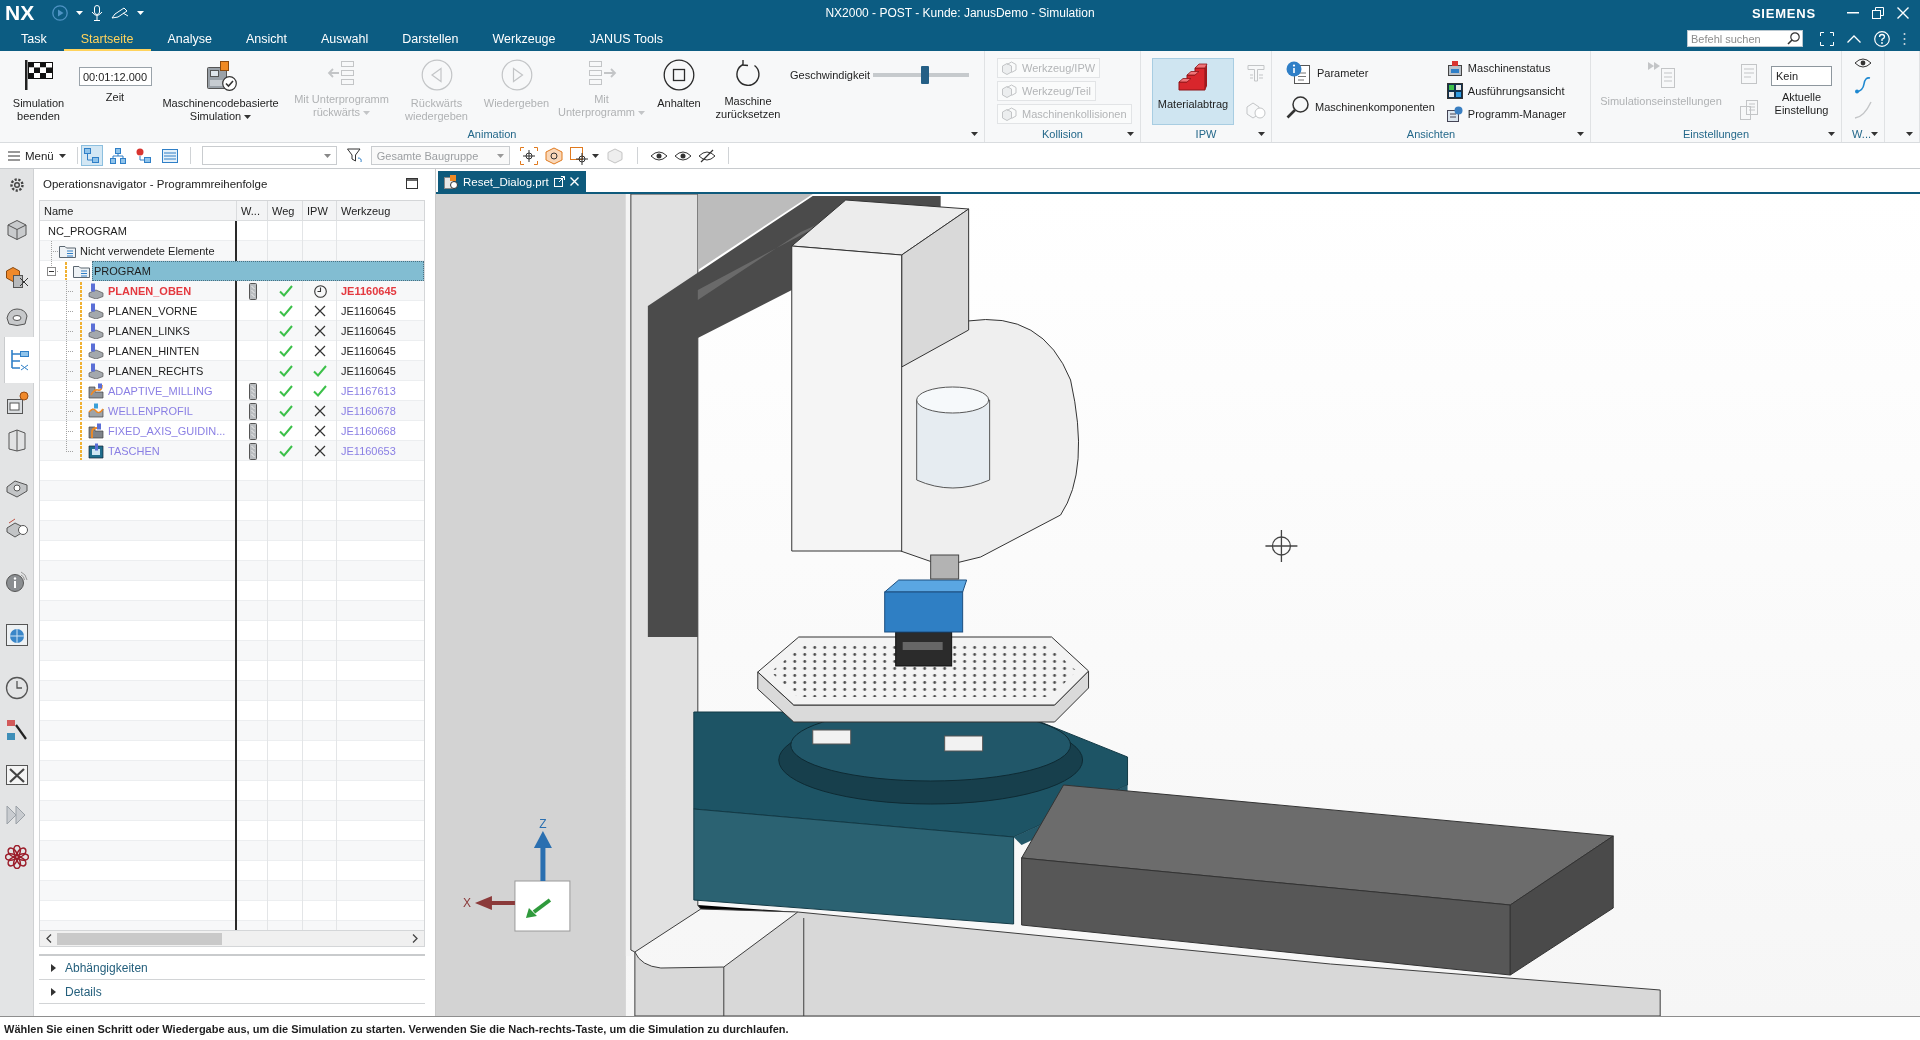  I want to click on ribbon-tab: Auswahl, so click(345, 38).